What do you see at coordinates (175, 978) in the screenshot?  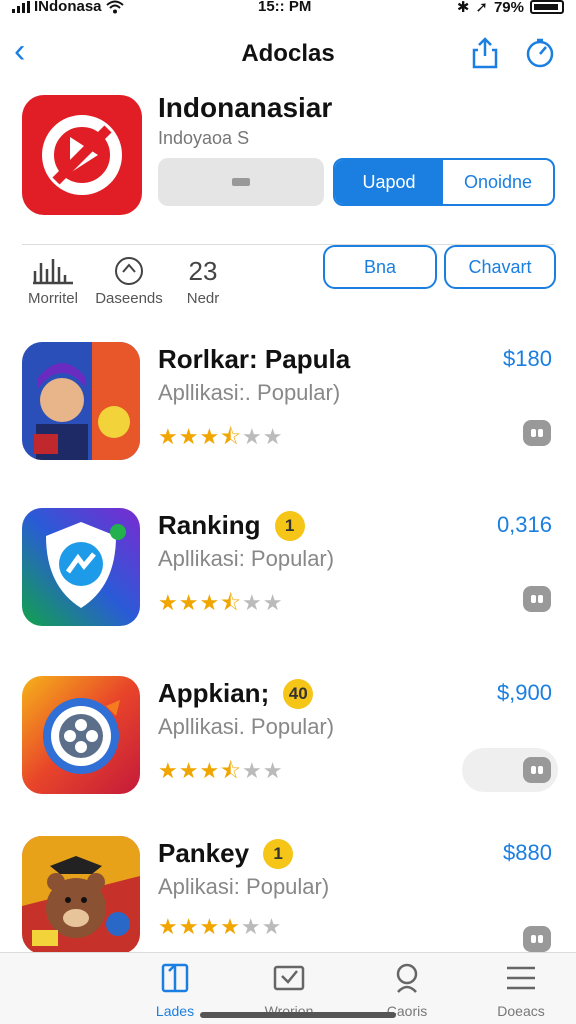 I see `book-icon` at bounding box center [175, 978].